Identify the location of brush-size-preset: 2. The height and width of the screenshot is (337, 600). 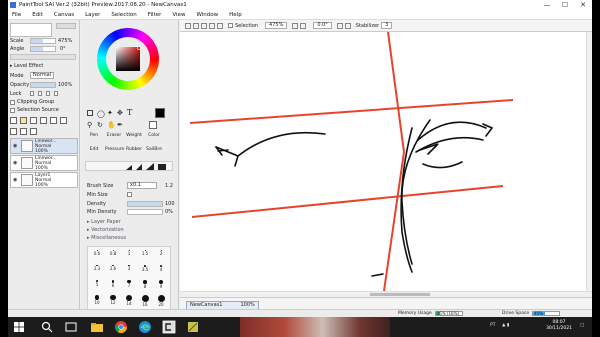
(161, 255).